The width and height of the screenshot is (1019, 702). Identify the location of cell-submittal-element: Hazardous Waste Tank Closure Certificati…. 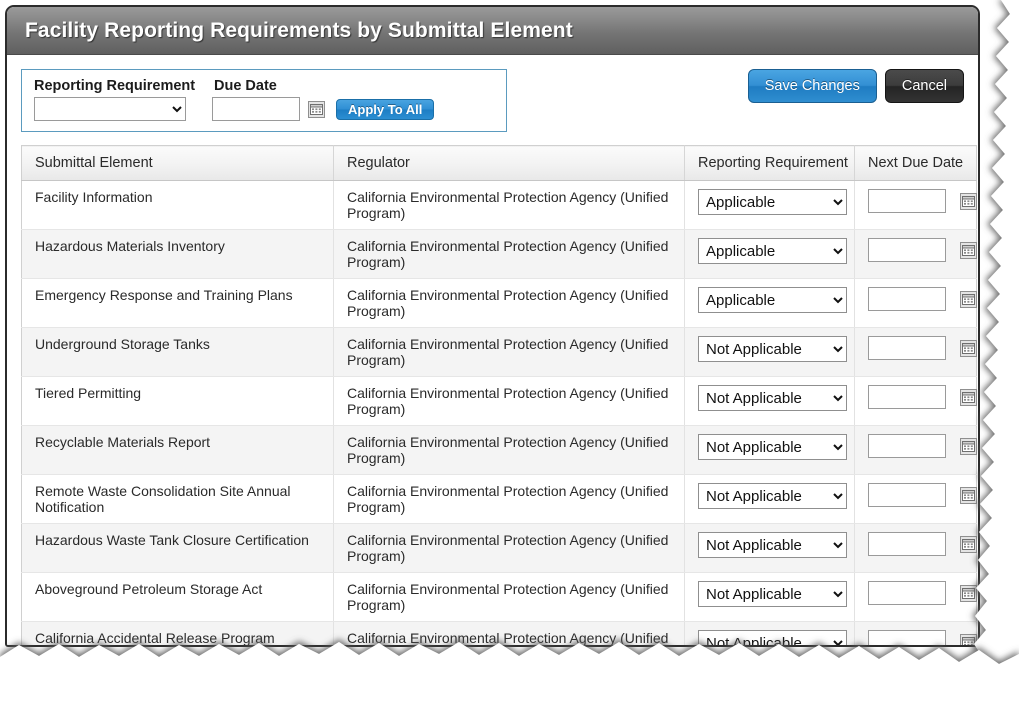
(177, 548).